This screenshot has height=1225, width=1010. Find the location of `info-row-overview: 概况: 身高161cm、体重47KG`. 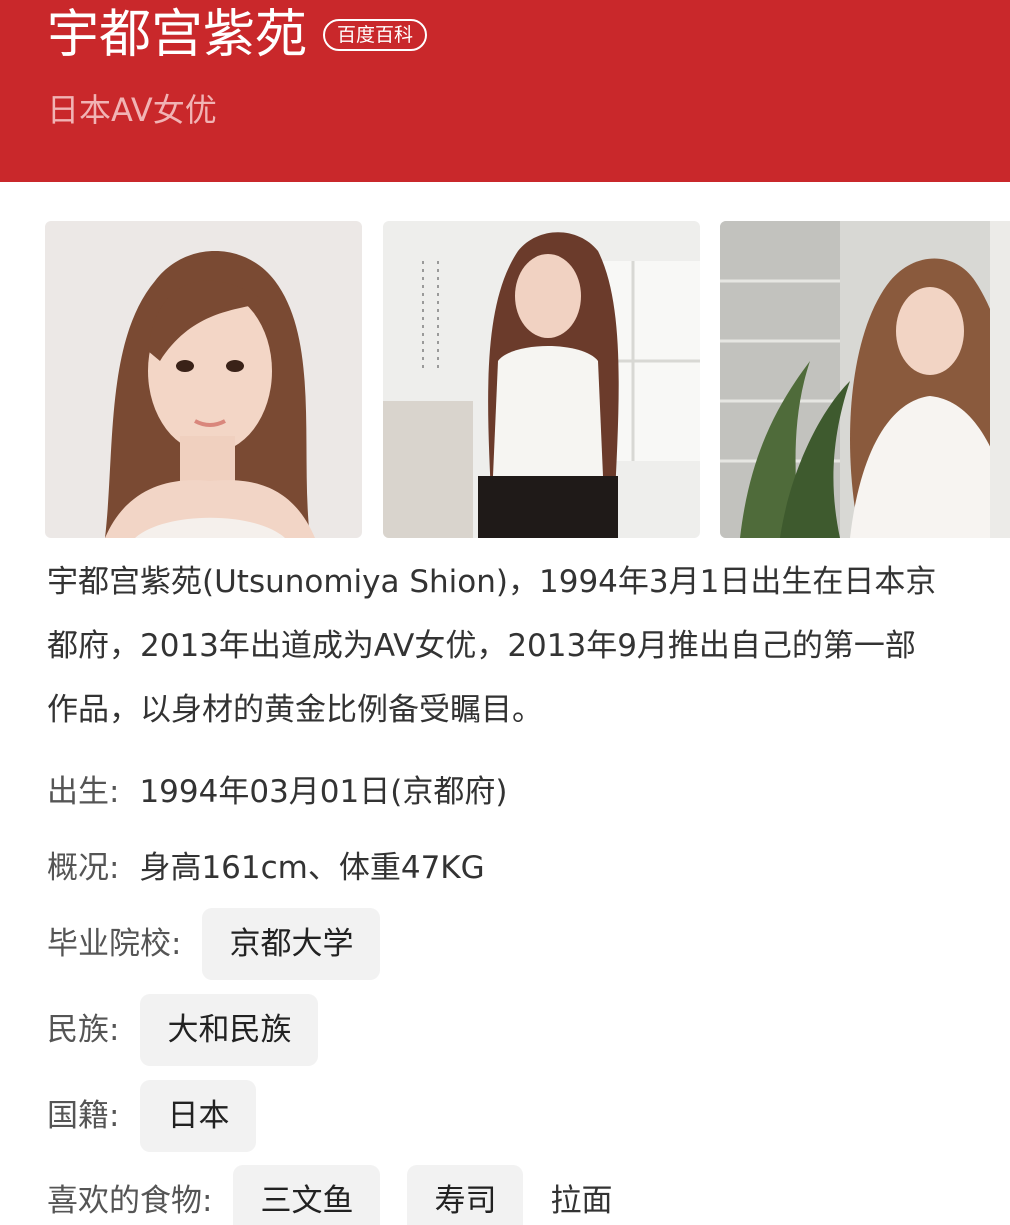

info-row-overview: 概况: 身高161cm、体重47KG is located at coordinates (266, 868).